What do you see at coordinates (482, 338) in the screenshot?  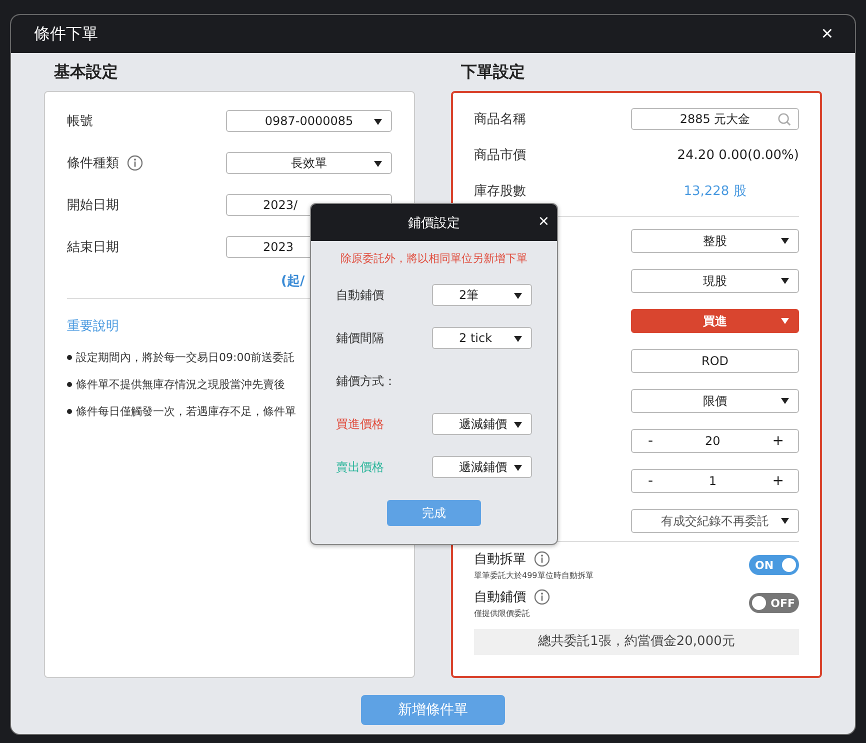 I see `select-field: 2 tick` at bounding box center [482, 338].